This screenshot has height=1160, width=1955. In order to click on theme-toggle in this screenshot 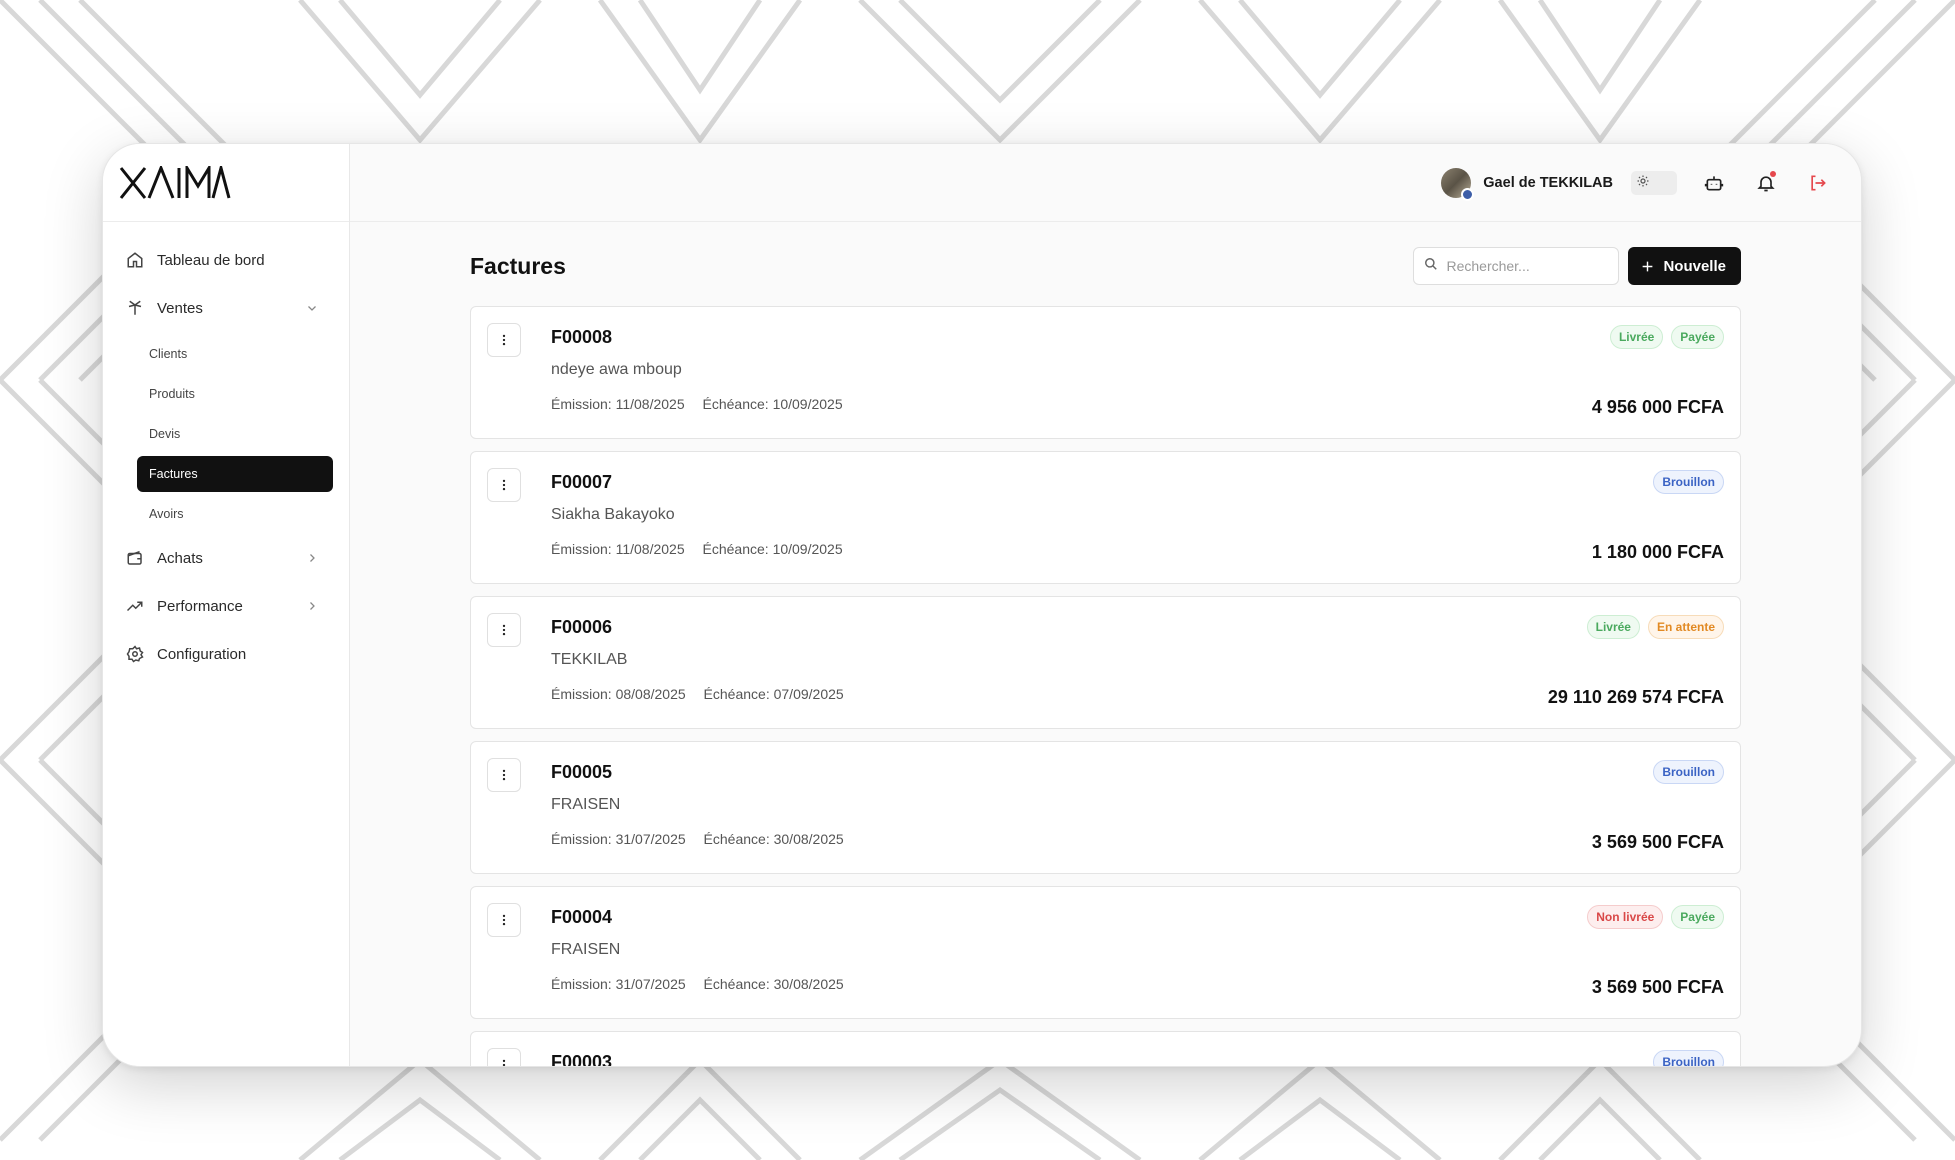, I will do `click(1654, 182)`.